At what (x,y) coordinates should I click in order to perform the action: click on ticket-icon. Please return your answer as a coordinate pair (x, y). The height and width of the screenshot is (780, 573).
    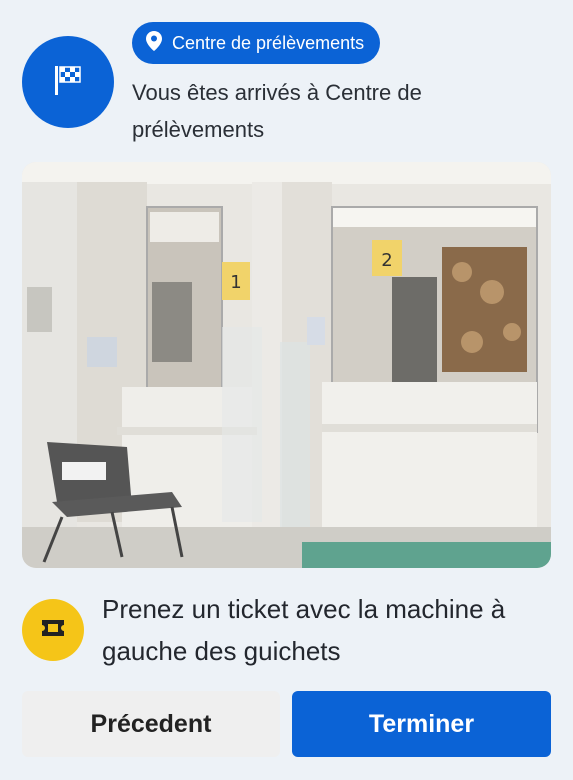
    Looking at the image, I should click on (53, 630).